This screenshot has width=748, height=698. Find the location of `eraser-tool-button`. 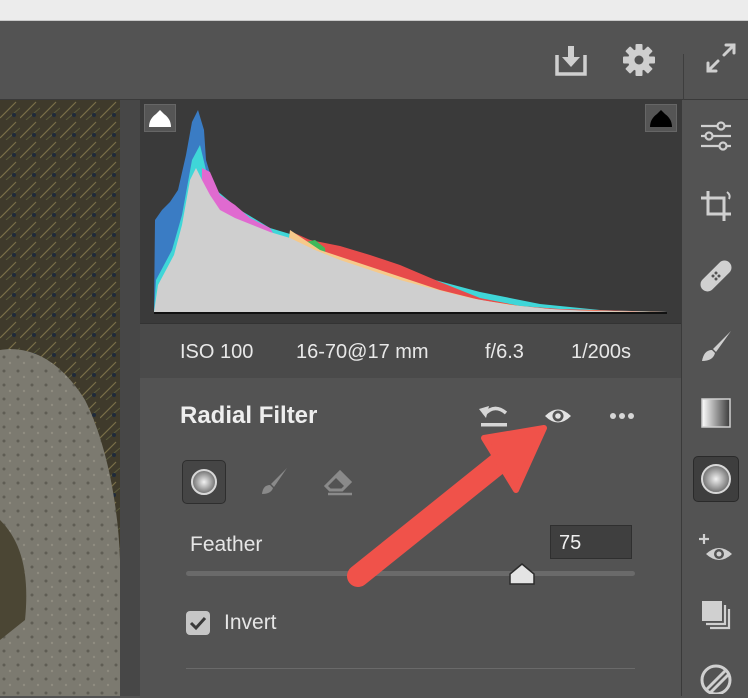

eraser-tool-button is located at coordinates (339, 481).